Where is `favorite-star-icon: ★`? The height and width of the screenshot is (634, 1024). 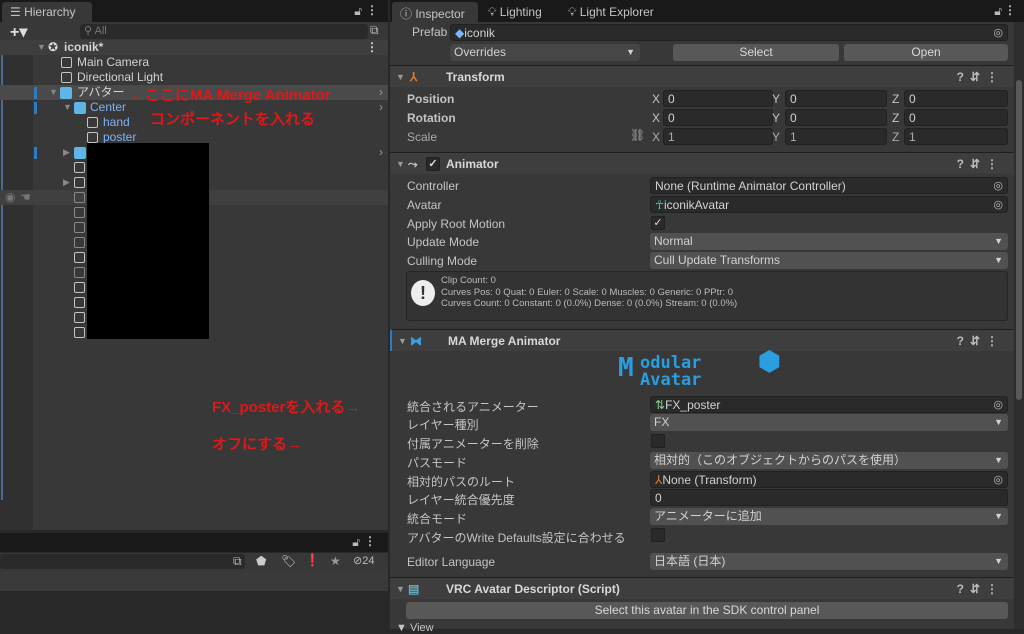
favorite-star-icon: ★ is located at coordinates (335, 561).